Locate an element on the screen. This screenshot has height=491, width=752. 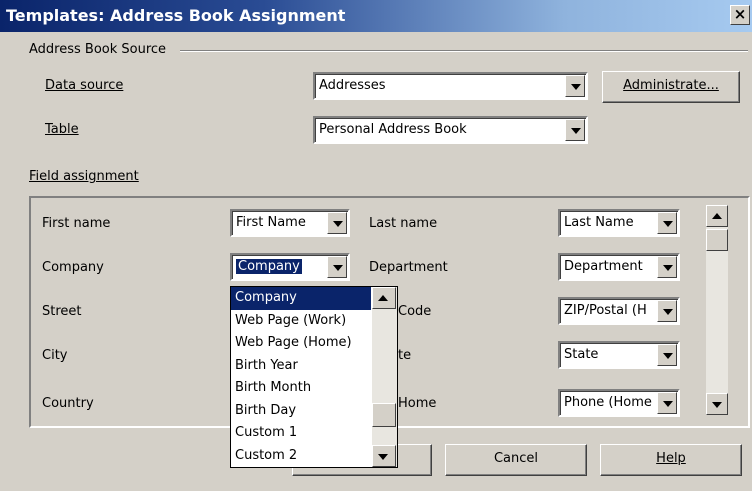
dropdown-option: Company is located at coordinates (301, 298).